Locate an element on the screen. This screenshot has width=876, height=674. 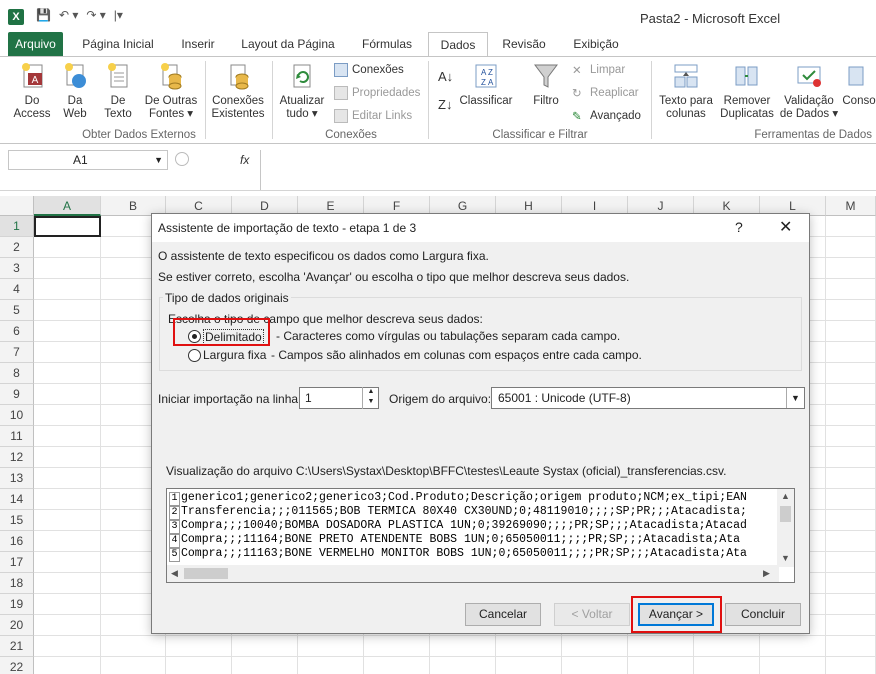
row-header-6: 6 is located at coordinates (17, 331).